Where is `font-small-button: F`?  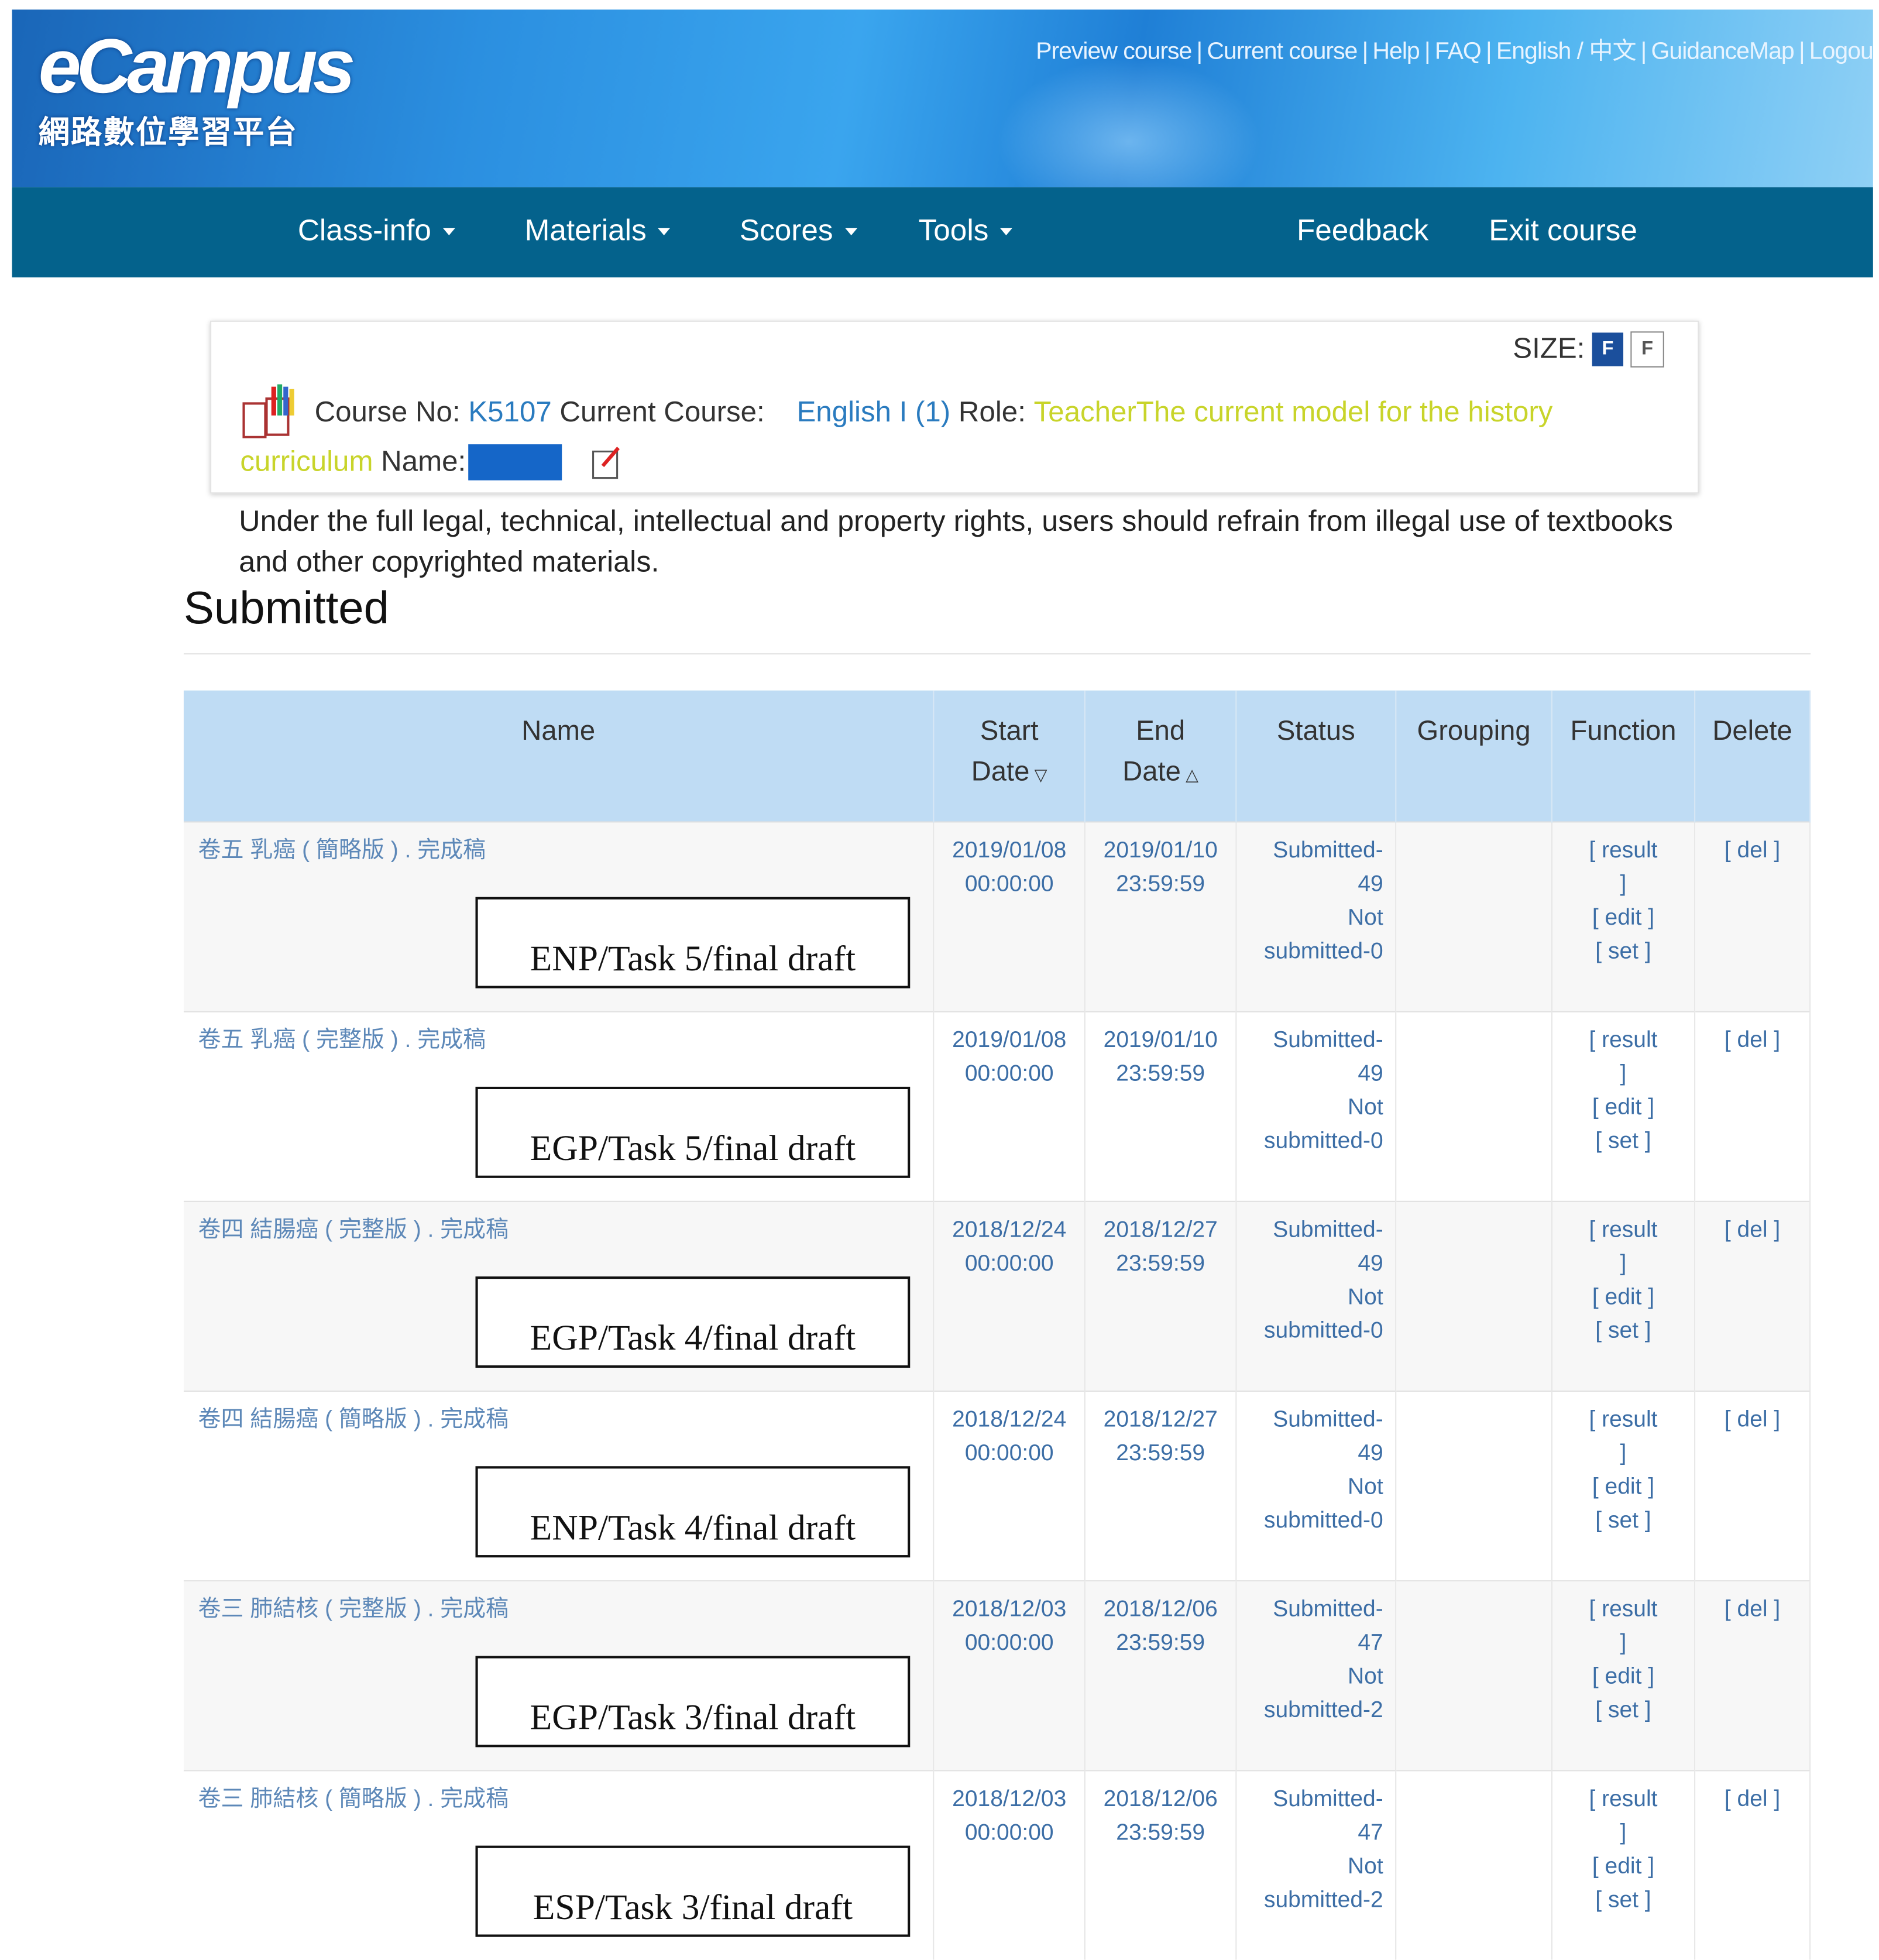
font-small-button: F is located at coordinates (1647, 349).